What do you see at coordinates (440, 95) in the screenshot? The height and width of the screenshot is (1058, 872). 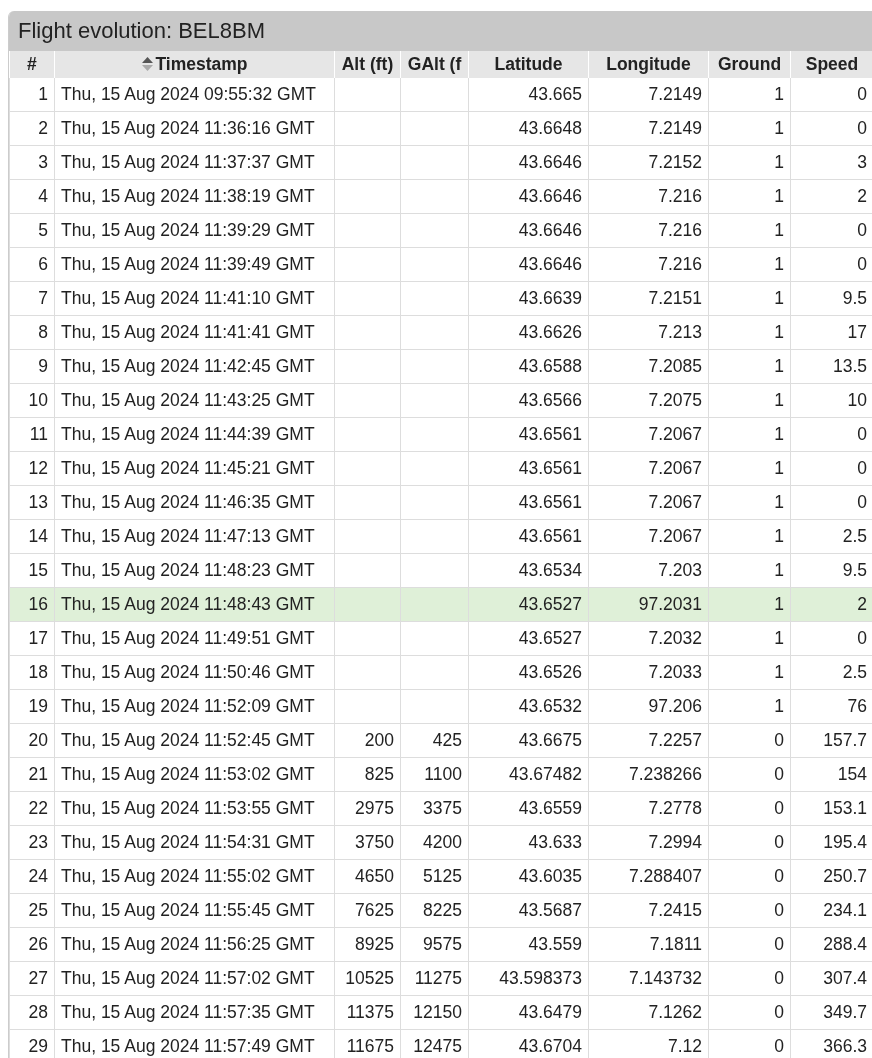 I see `table-row: 1 Thu, 15 Aug 2024 09:55:32 GMT 43.665 7.2149 1 0` at bounding box center [440, 95].